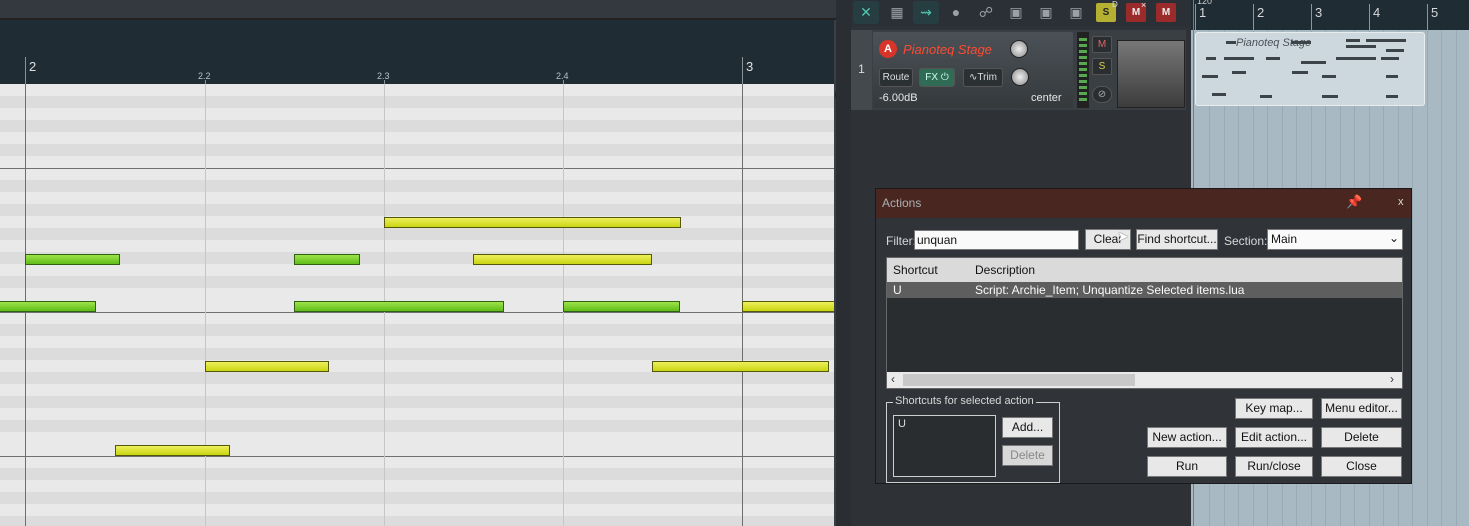  Describe the element at coordinates (1019, 380) in the screenshot. I see `scrollbar-thumb` at that location.